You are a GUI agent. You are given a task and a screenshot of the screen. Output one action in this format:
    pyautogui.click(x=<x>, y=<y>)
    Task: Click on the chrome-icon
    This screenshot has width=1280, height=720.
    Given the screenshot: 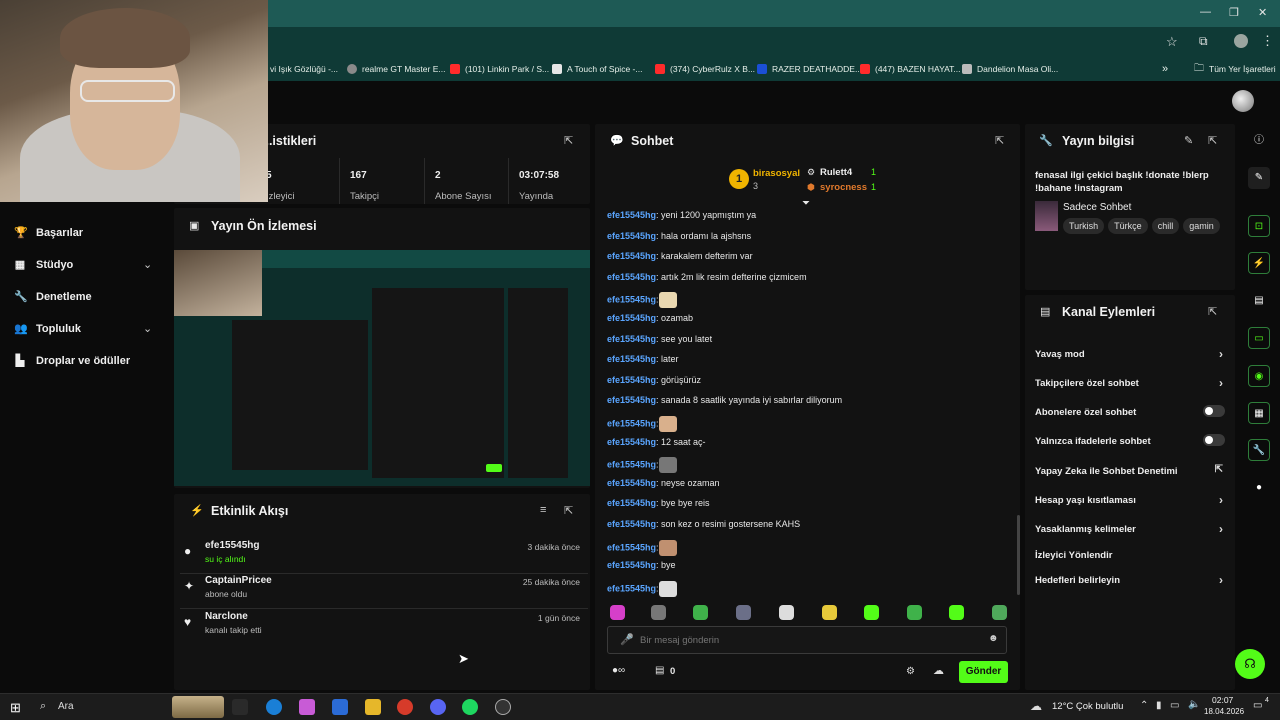 What is the action you would take?
    pyautogui.click(x=405, y=707)
    